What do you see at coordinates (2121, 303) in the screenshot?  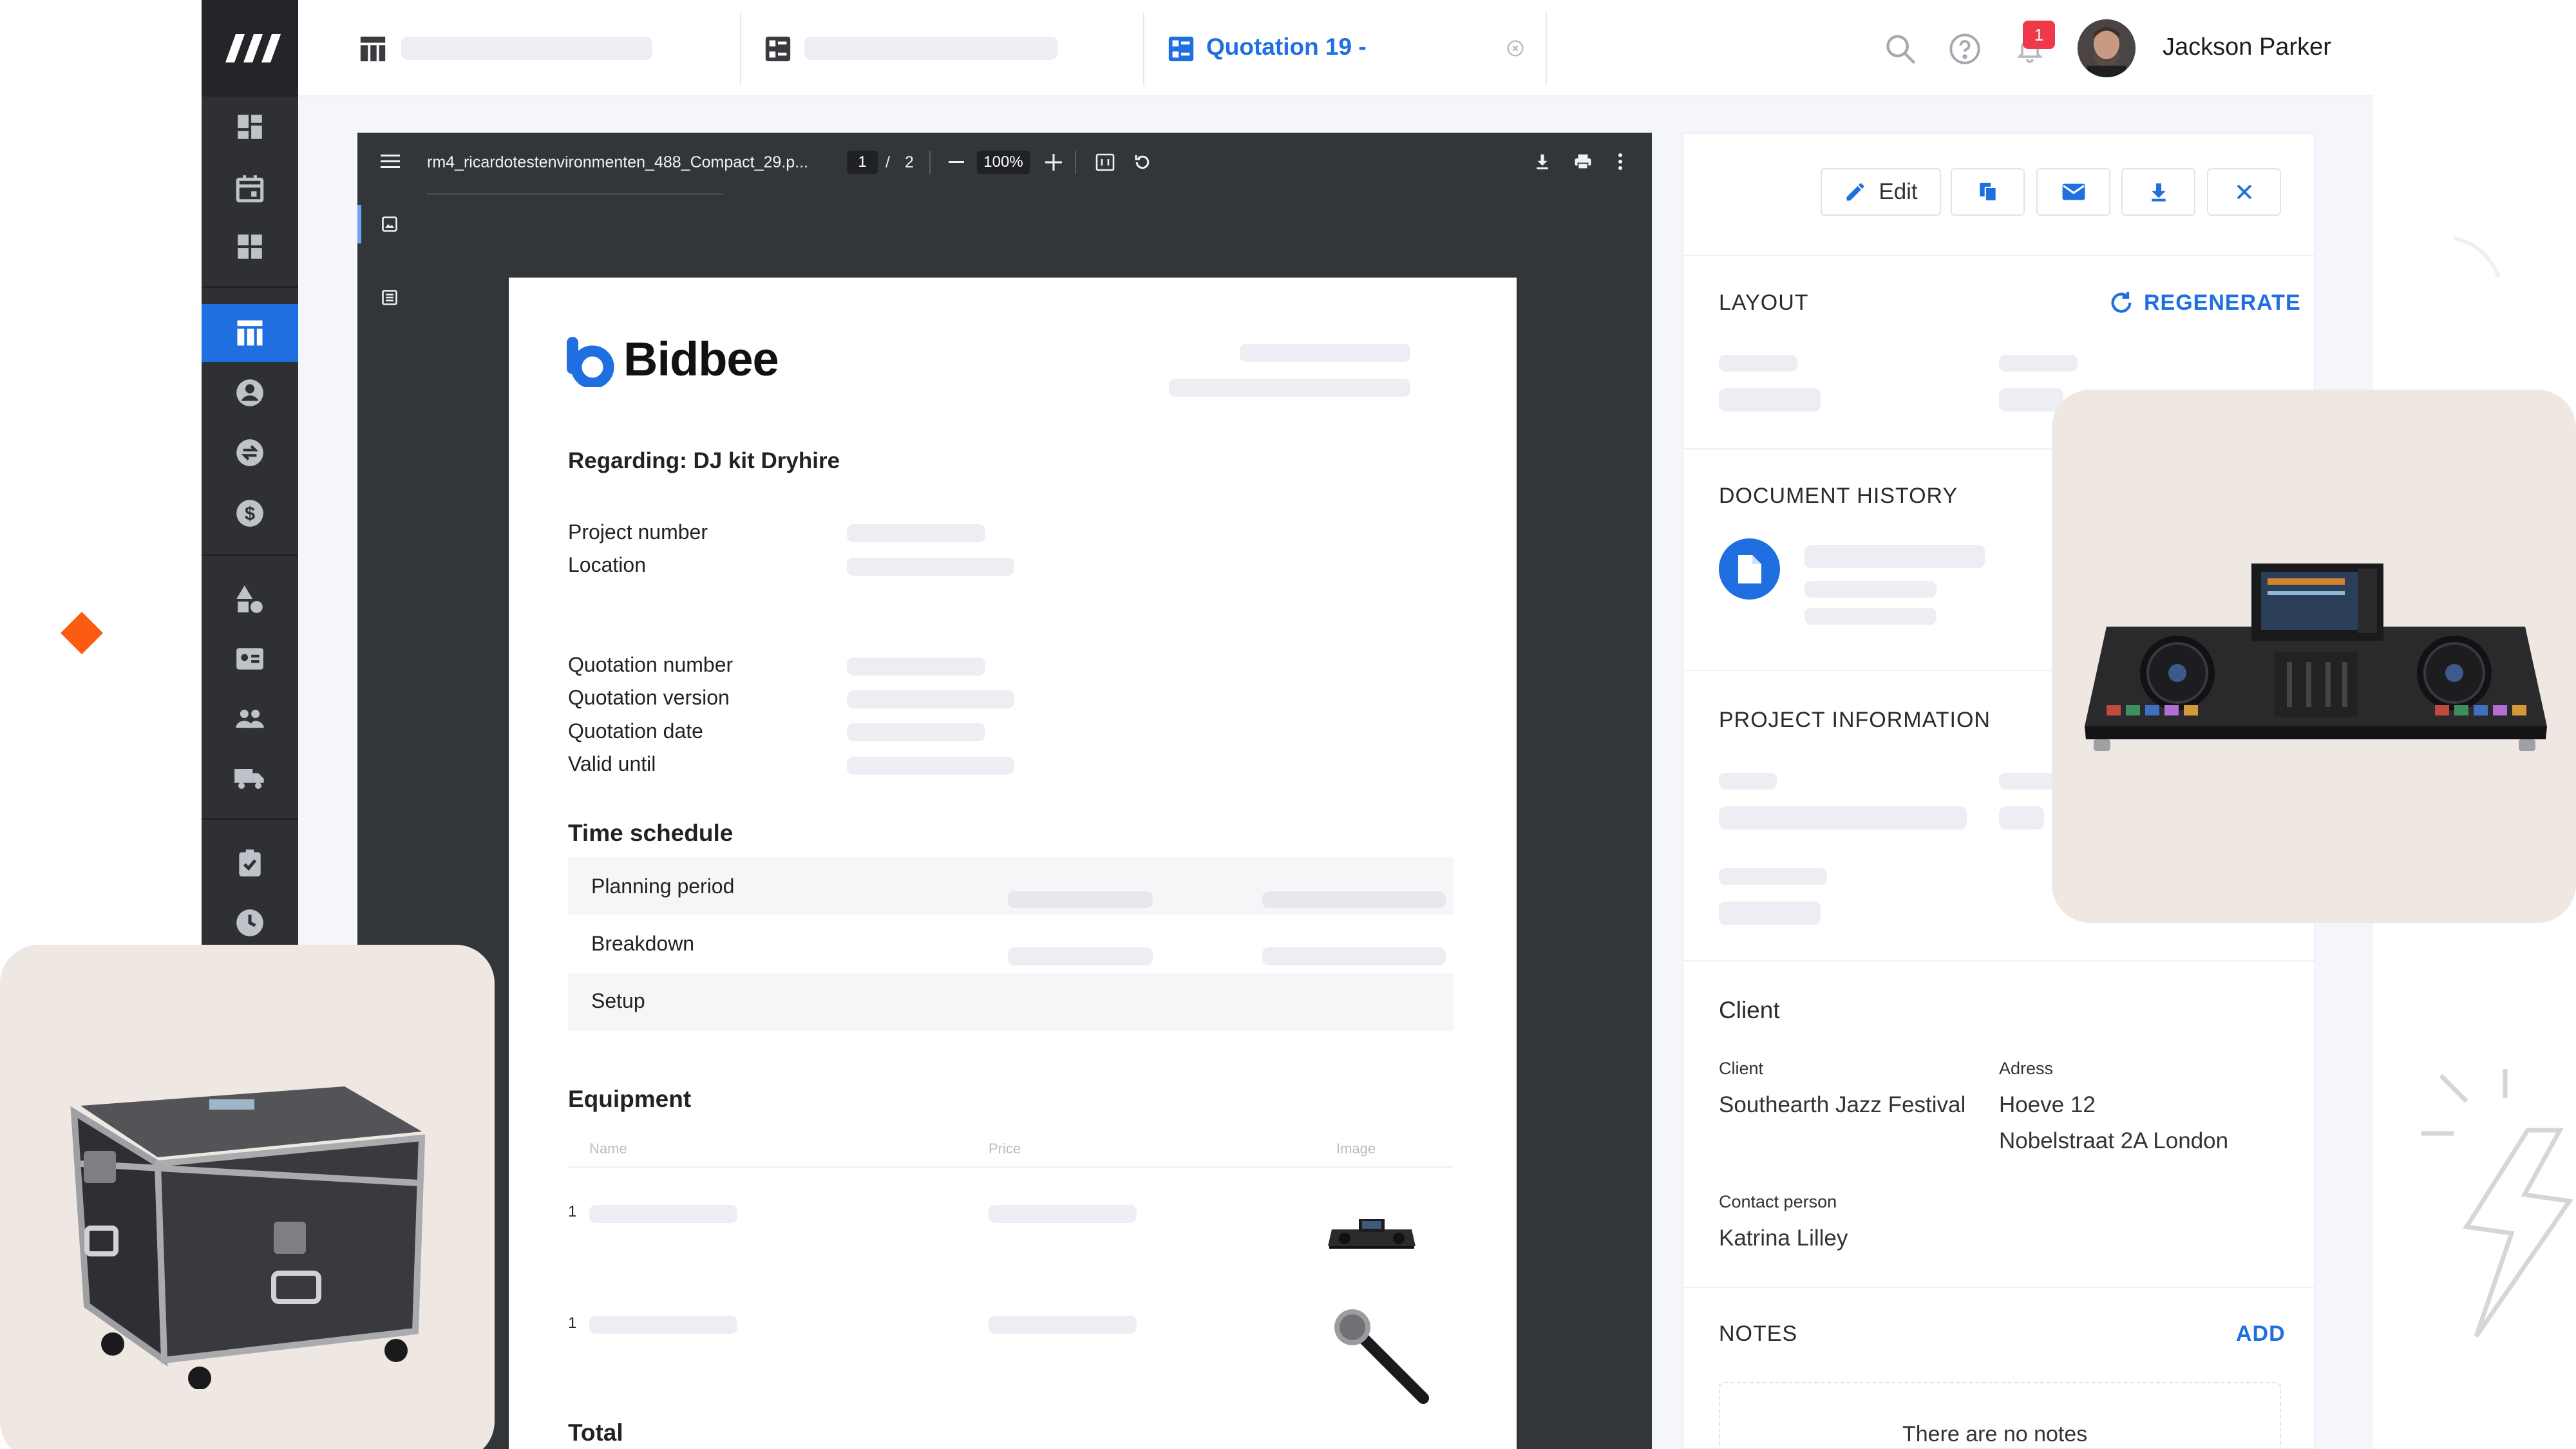 I see `regenerate-icon` at bounding box center [2121, 303].